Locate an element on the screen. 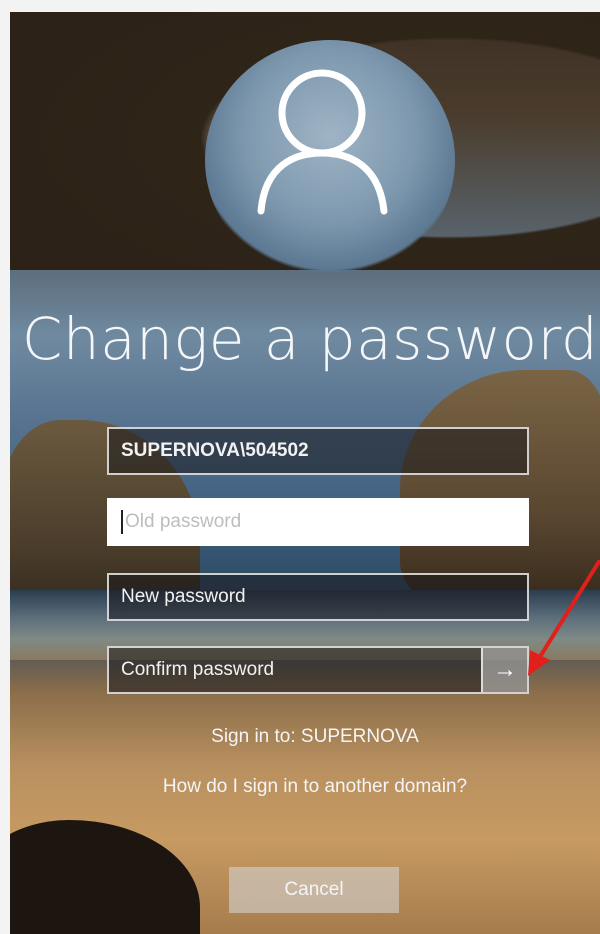  submit-button: → is located at coordinates (504, 670).